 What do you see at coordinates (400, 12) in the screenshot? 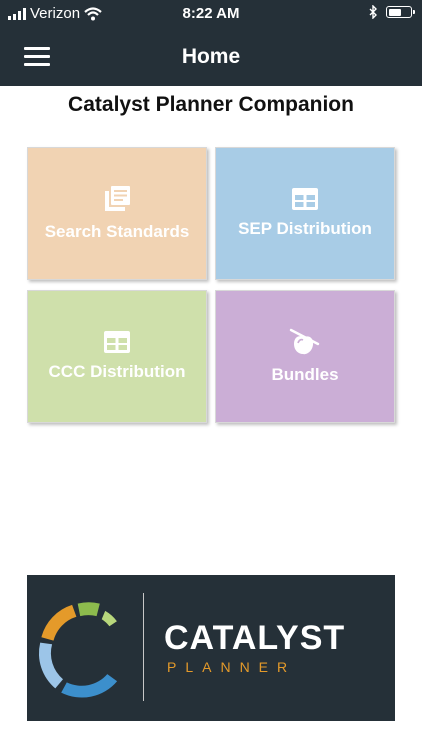
I see `battery-icon` at bounding box center [400, 12].